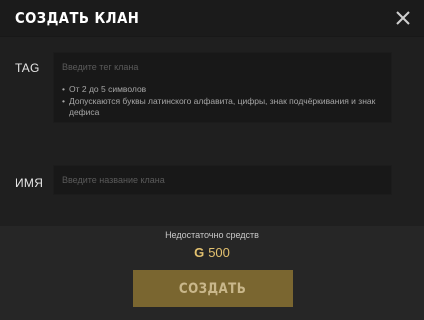  What do you see at coordinates (29, 183) in the screenshot?
I see `name-label: Имя` at bounding box center [29, 183].